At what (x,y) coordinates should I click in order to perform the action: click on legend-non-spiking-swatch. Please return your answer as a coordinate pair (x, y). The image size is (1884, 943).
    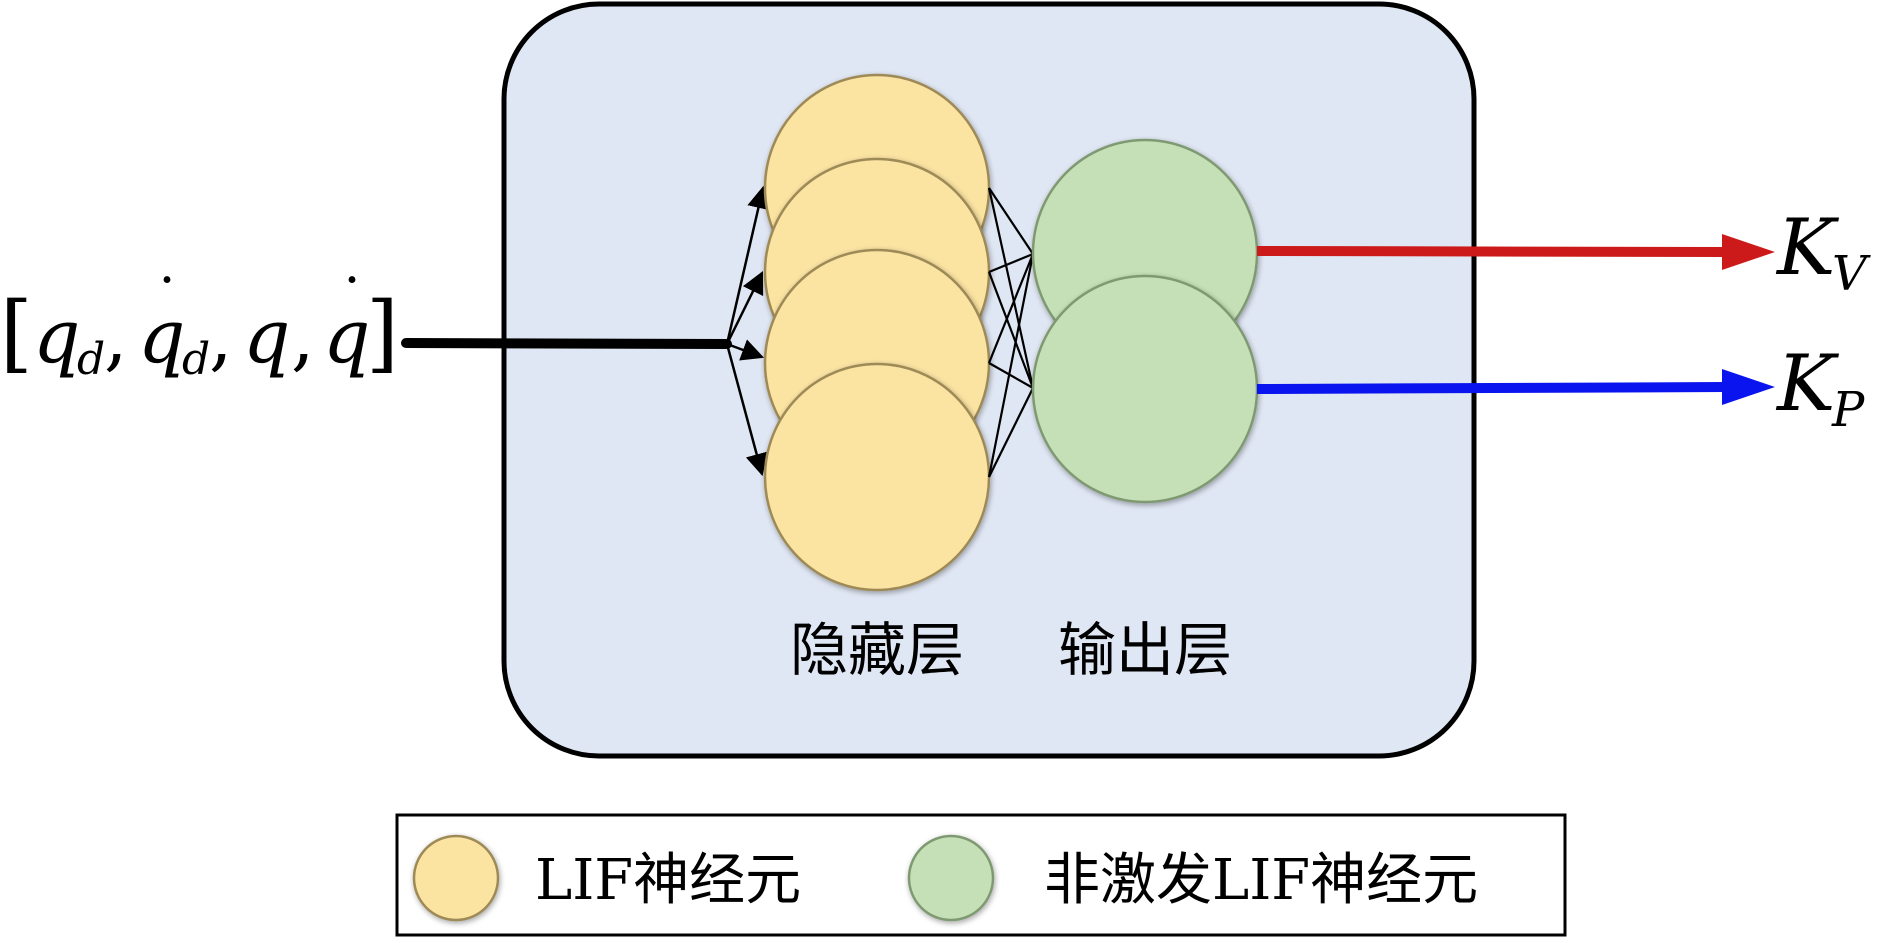
    Looking at the image, I should click on (951, 878).